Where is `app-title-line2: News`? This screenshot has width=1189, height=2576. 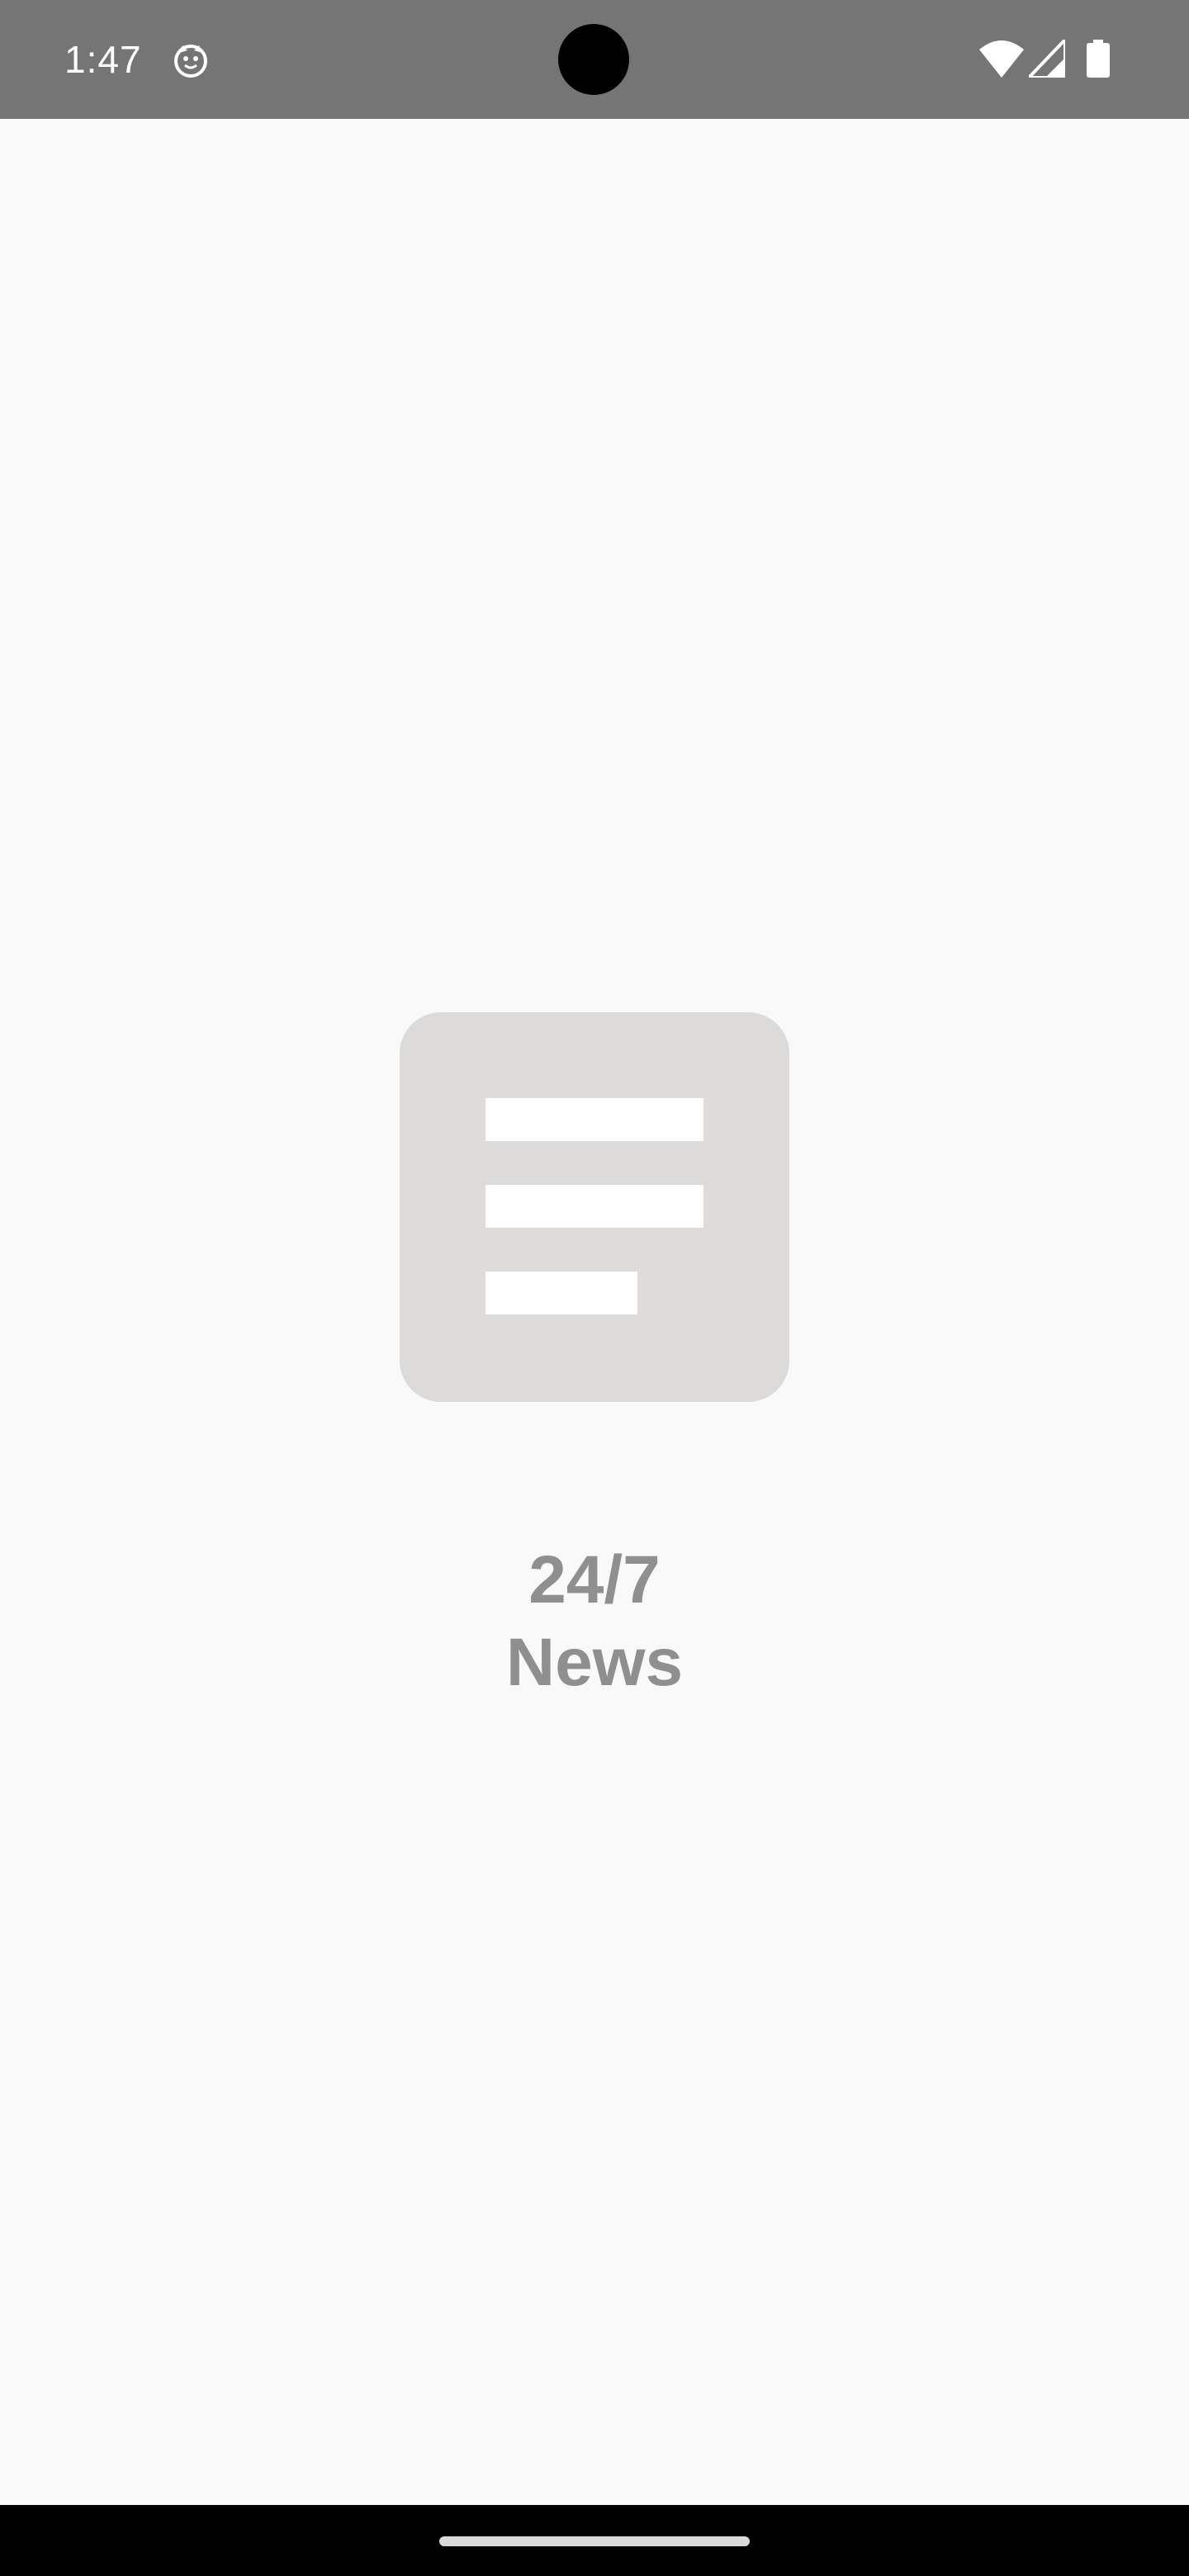 app-title-line2: News is located at coordinates (594, 1662).